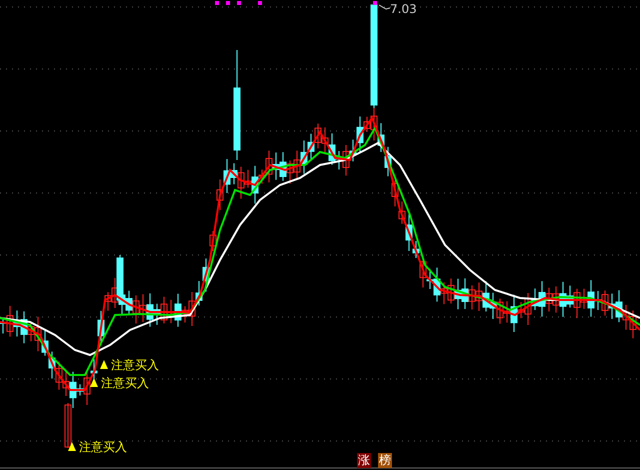 The image size is (640, 470). Describe the element at coordinates (384, 7) in the screenshot. I see `leader-line` at that location.